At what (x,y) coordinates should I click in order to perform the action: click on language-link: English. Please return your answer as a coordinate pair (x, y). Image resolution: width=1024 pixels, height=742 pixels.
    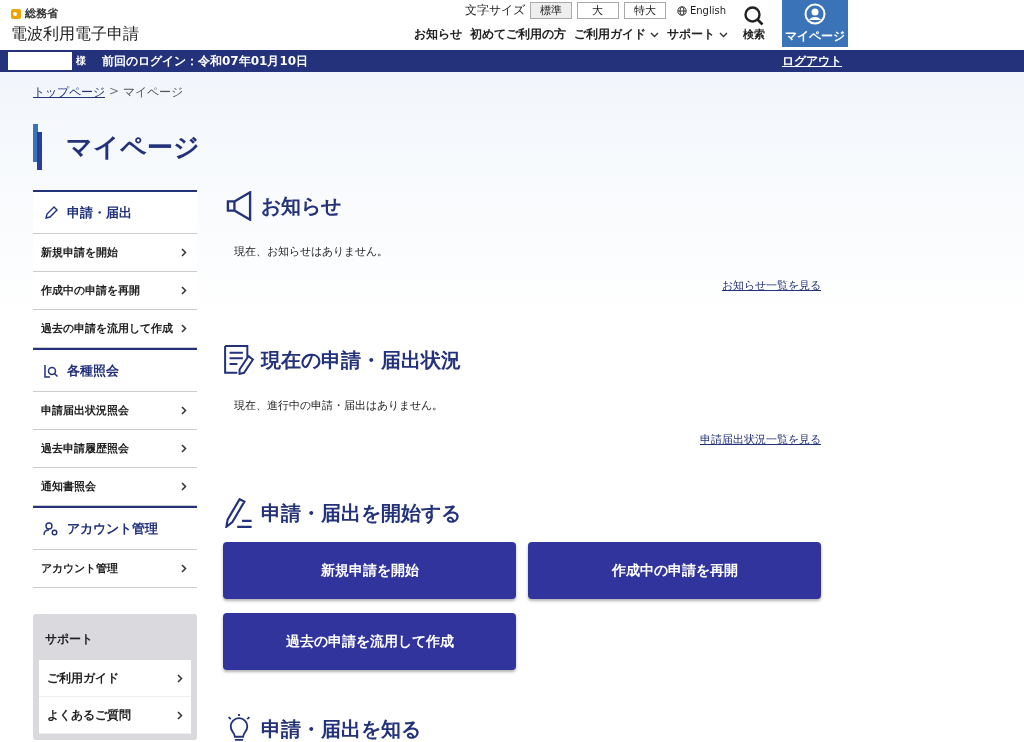
    Looking at the image, I should click on (701, 10).